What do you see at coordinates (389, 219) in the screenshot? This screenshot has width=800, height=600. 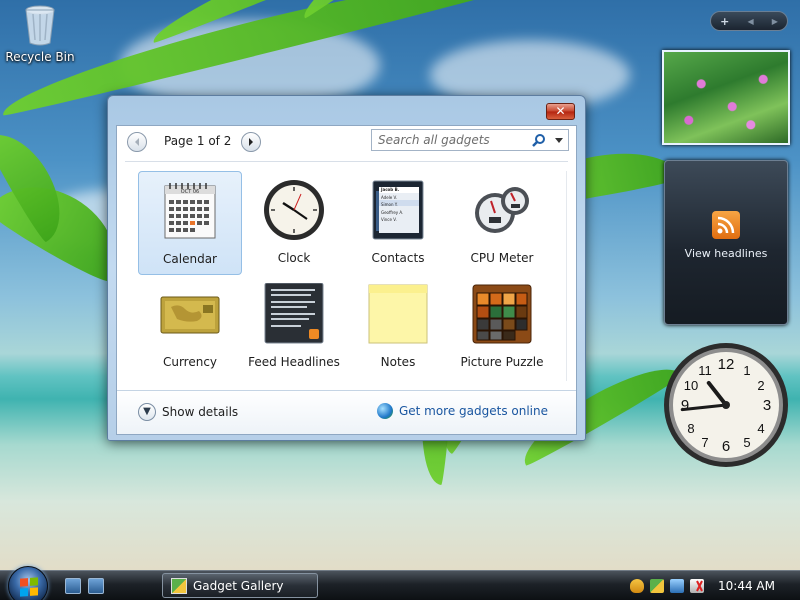 I see `contact-name: Vince V.` at bounding box center [389, 219].